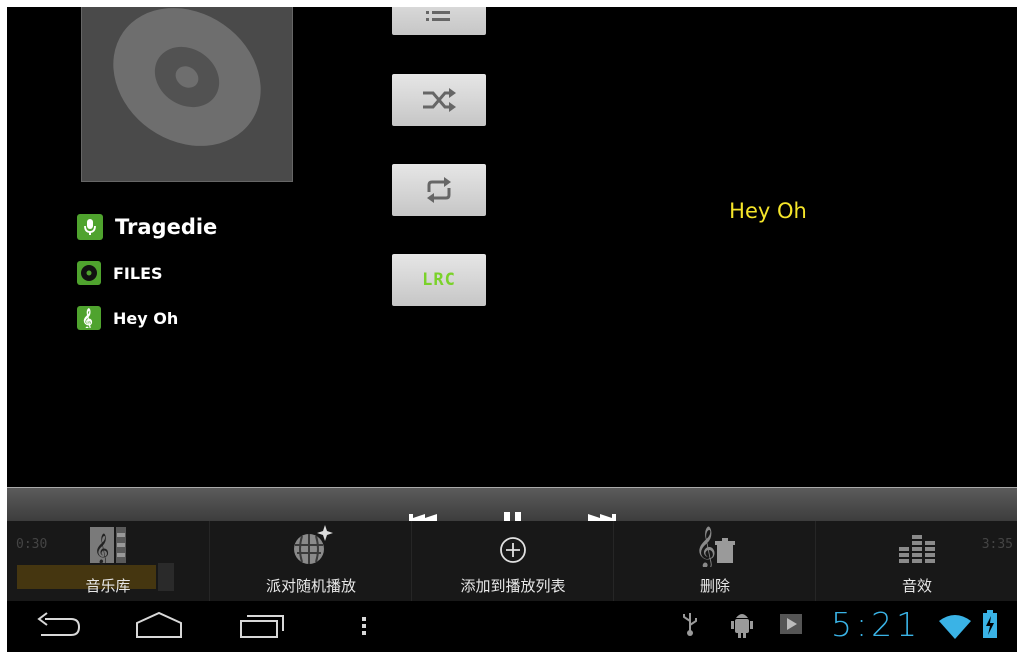 The height and width of the screenshot is (652, 1018). I want to click on options-menu: 0:30 3:35 𝄞 音乐库 派对随机播放 添加到播放列表 𝄞 删除 音效, so click(512, 561).